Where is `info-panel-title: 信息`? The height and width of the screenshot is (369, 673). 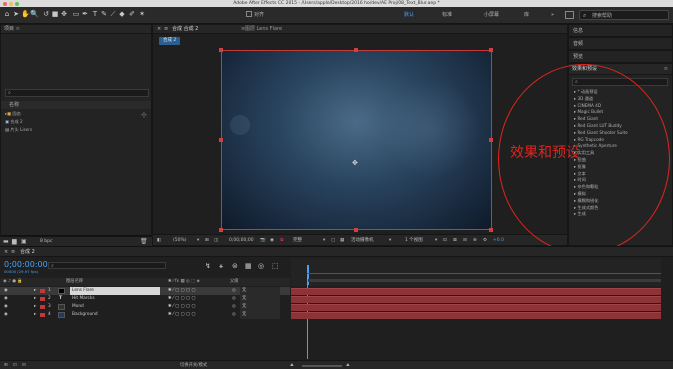 info-panel-title: 信息 is located at coordinates (620, 31).